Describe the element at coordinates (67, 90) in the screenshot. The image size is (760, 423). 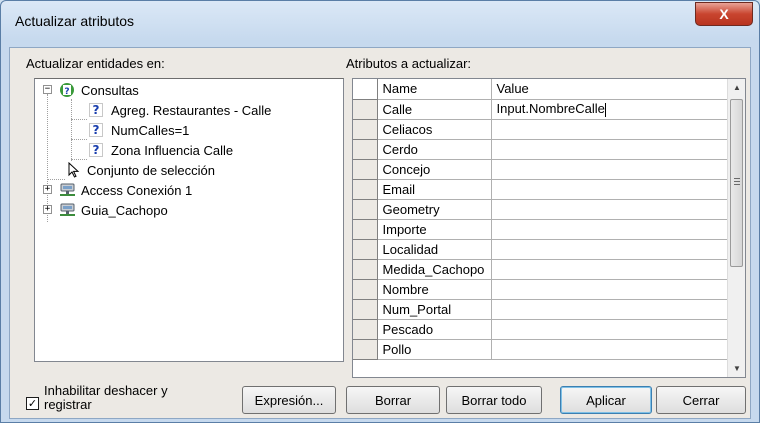
I see `query-folder-icon: ?` at that location.